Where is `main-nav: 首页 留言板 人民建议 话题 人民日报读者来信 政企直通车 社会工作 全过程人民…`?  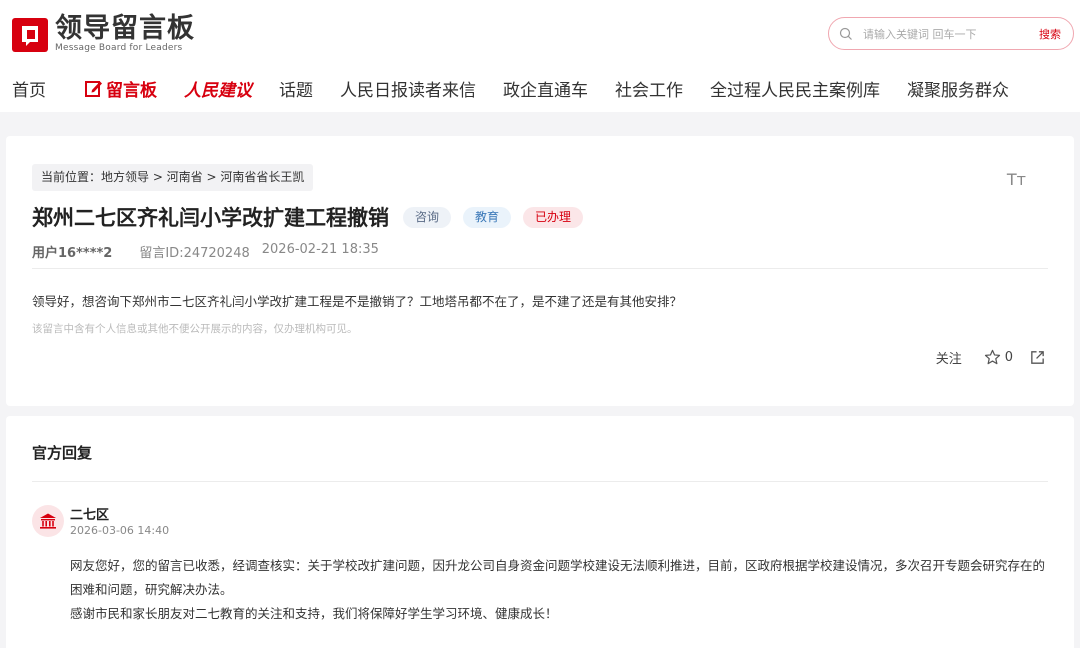 main-nav: 首页 留言板 人民建议 话题 人民日报读者来信 政企直通车 社会工作 全过程人民… is located at coordinates (518, 88).